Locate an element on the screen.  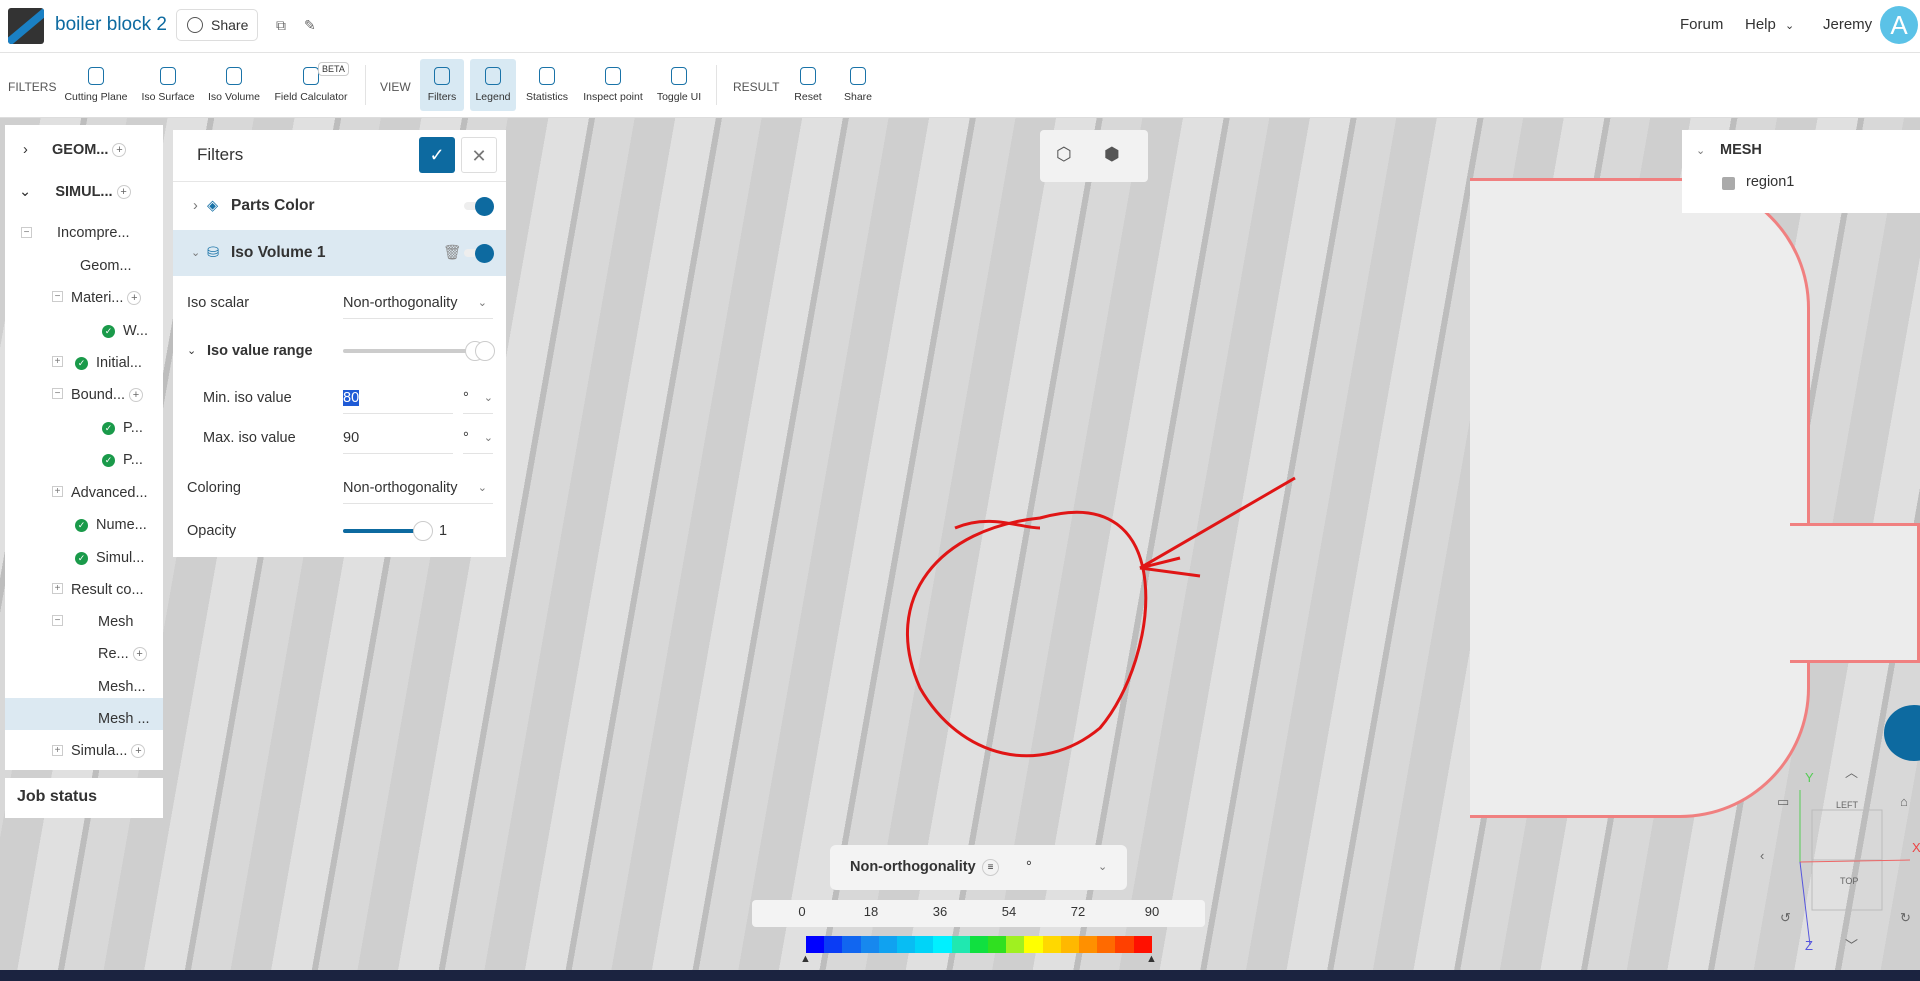
camera-icon: ▭ is located at coordinates (1783, 802).